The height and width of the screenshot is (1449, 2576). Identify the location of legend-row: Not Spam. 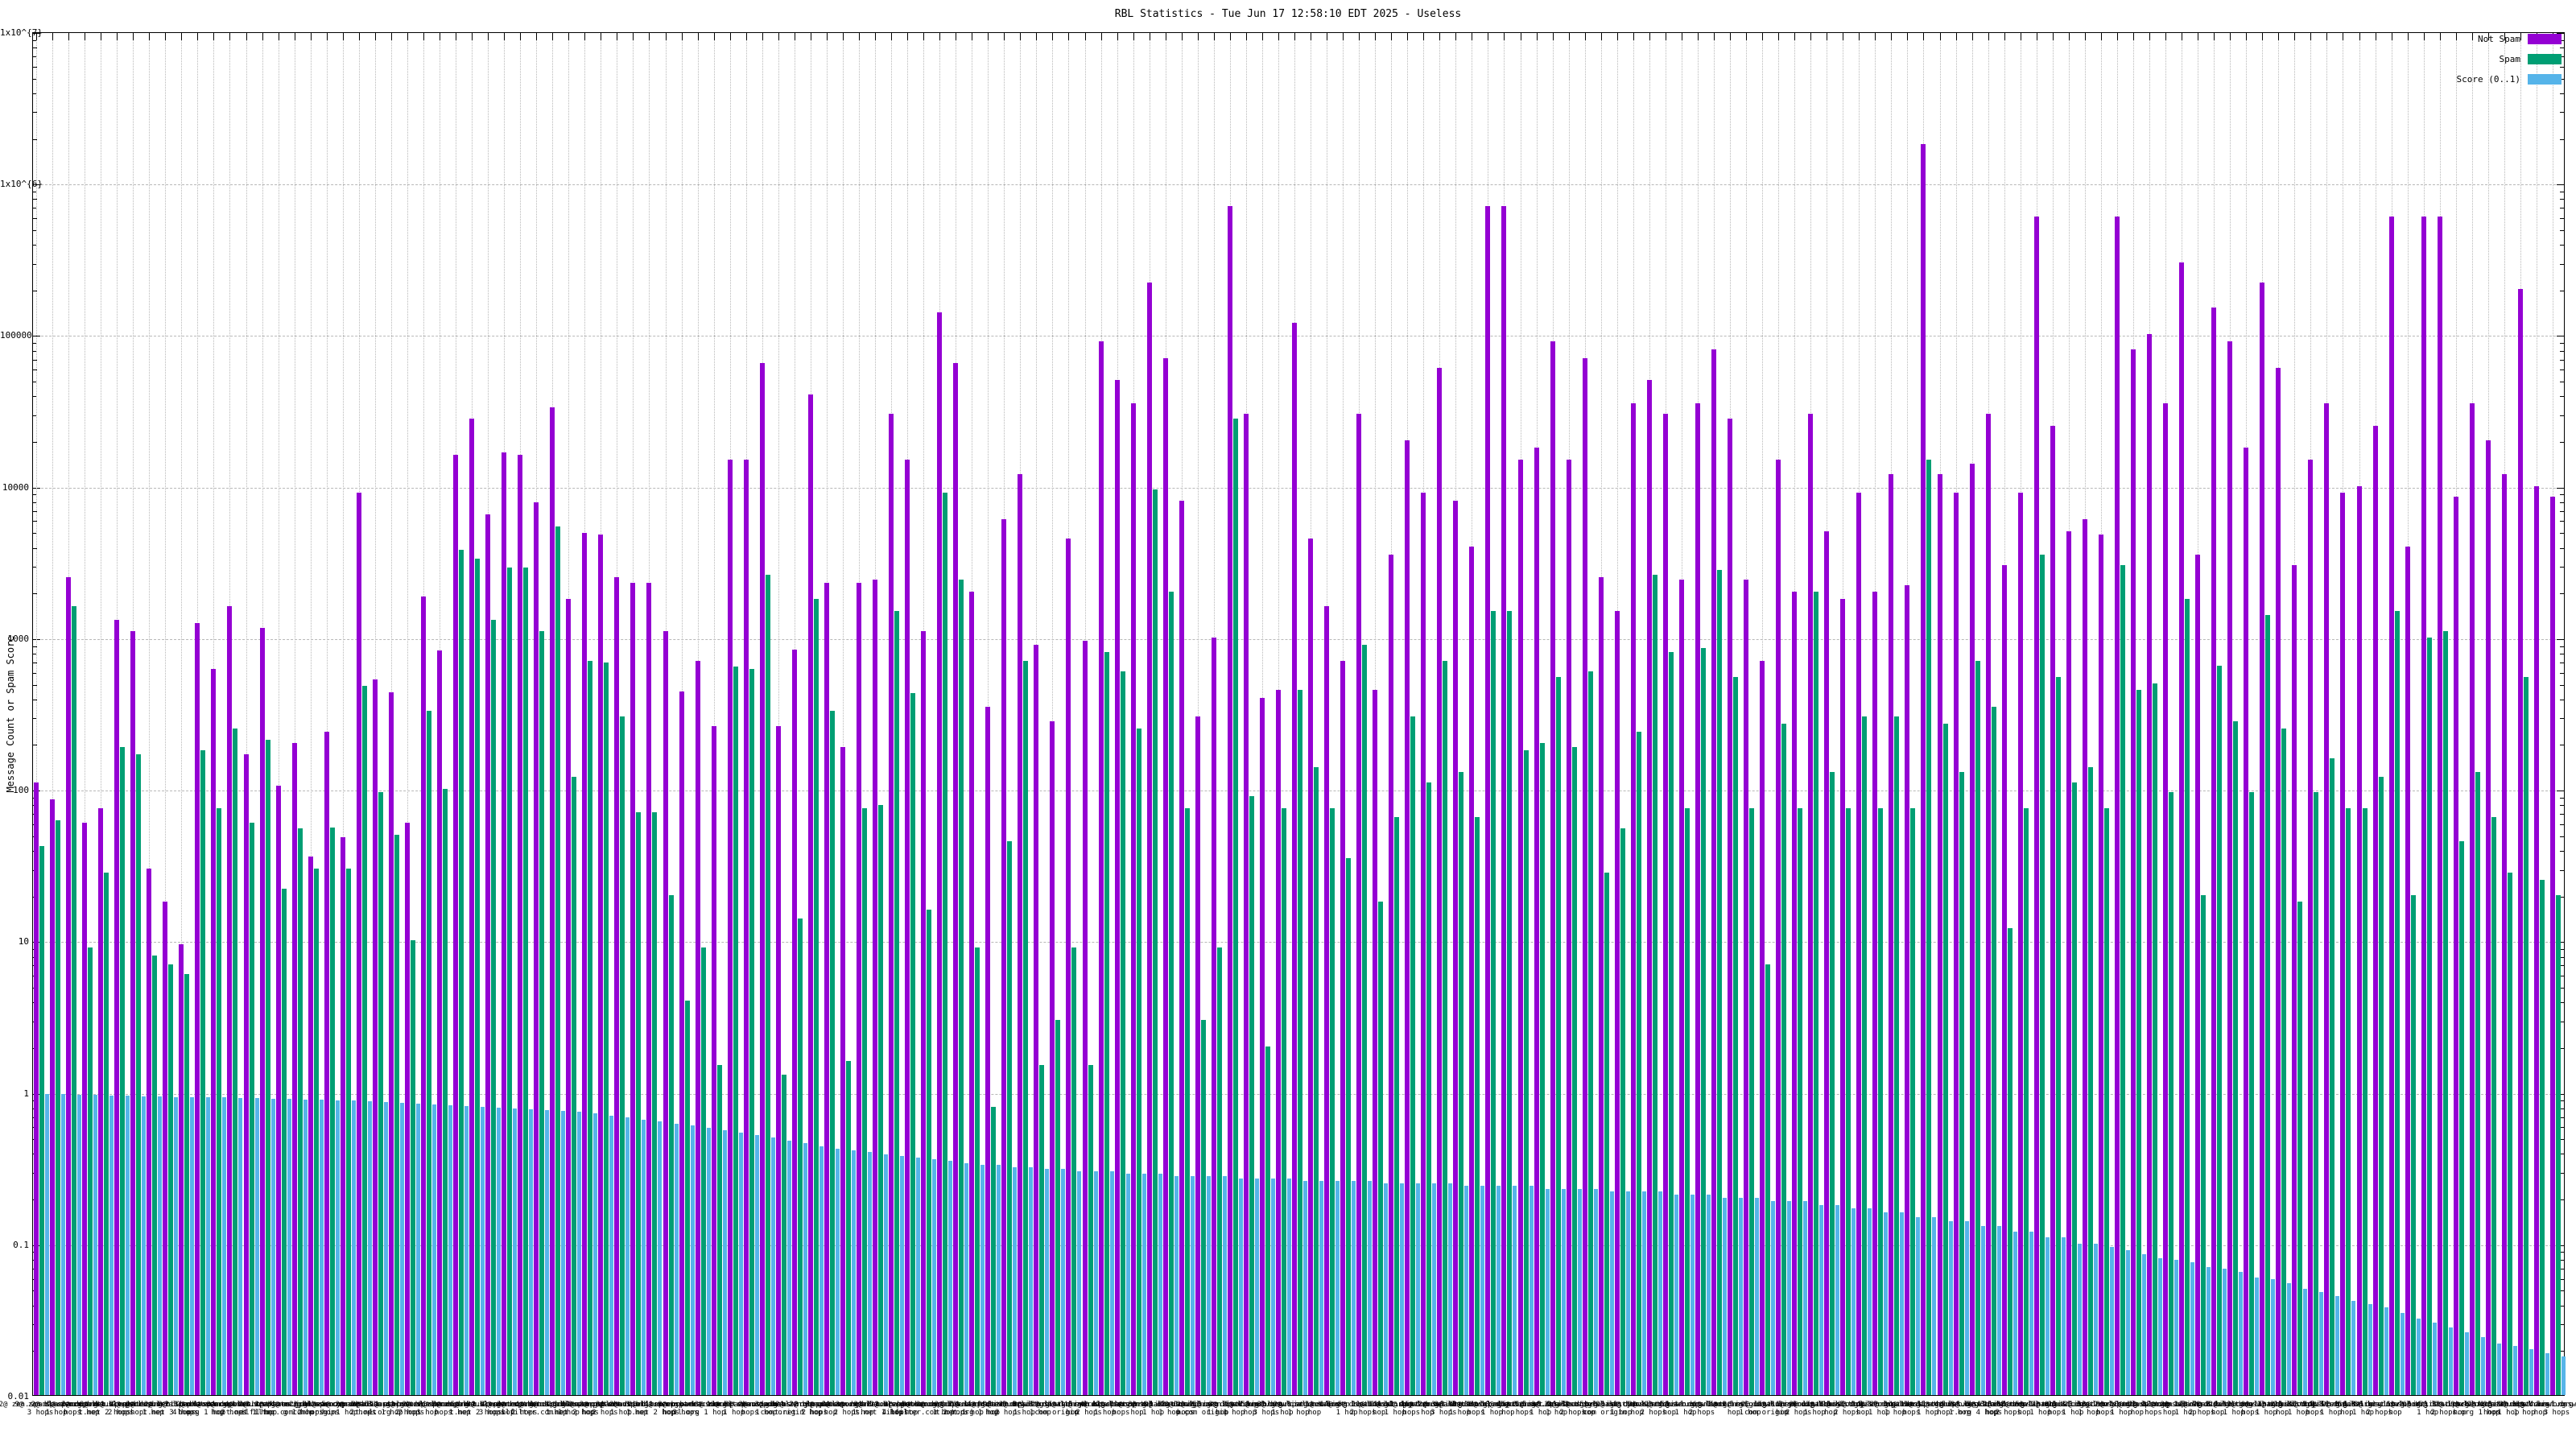
(2520, 39).